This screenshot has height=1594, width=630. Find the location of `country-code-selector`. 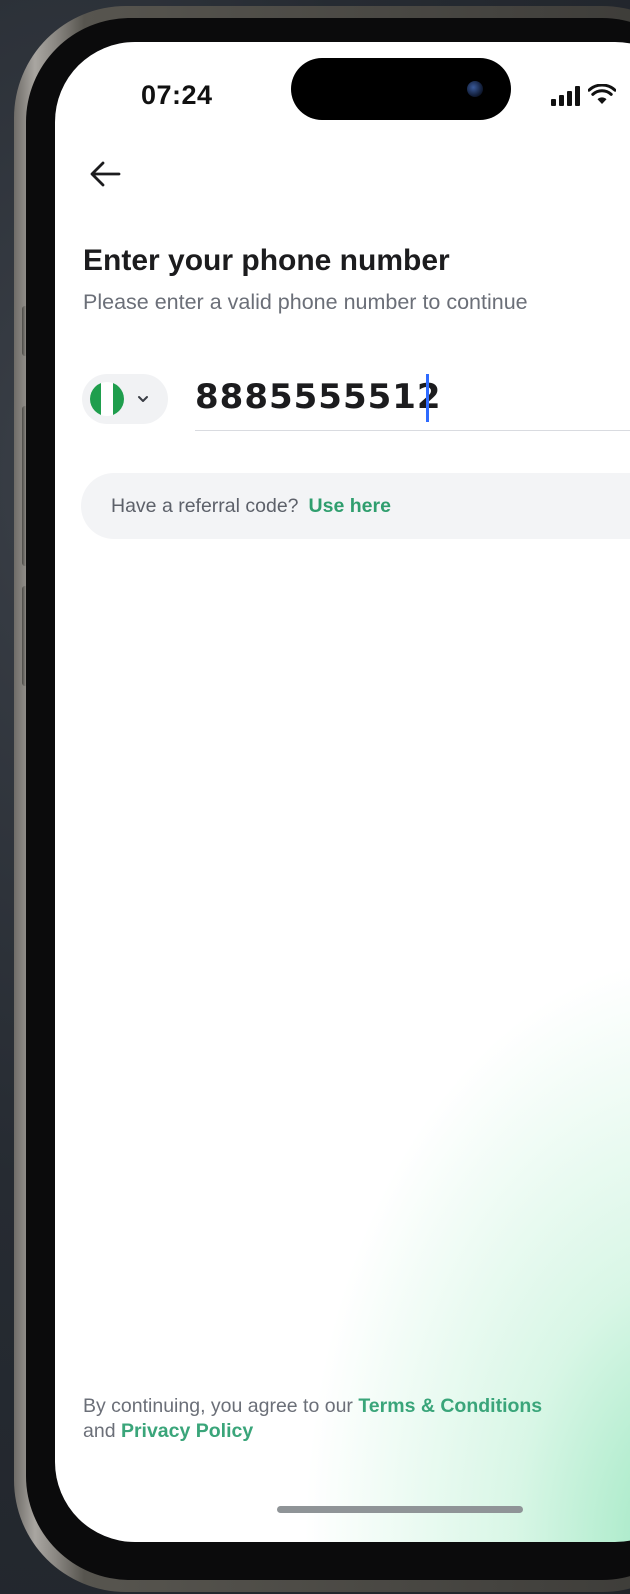

country-code-selector is located at coordinates (125, 399).